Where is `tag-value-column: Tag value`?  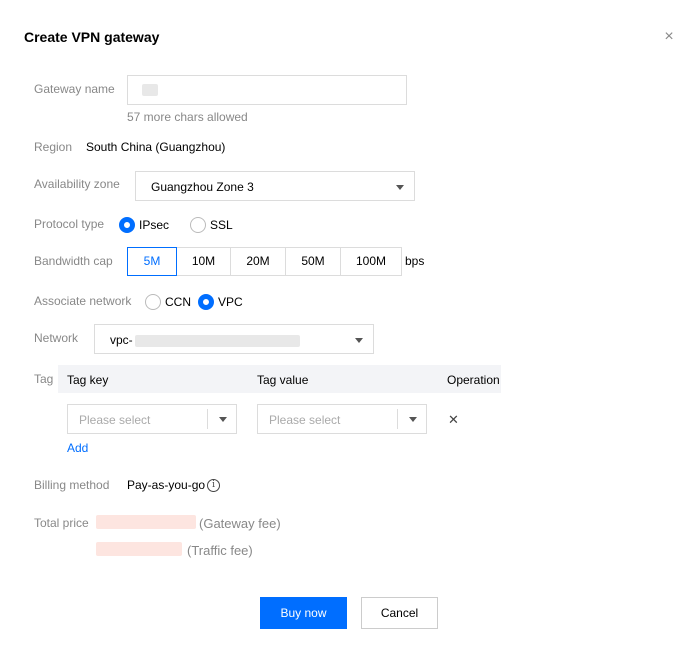 tag-value-column: Tag value is located at coordinates (283, 380).